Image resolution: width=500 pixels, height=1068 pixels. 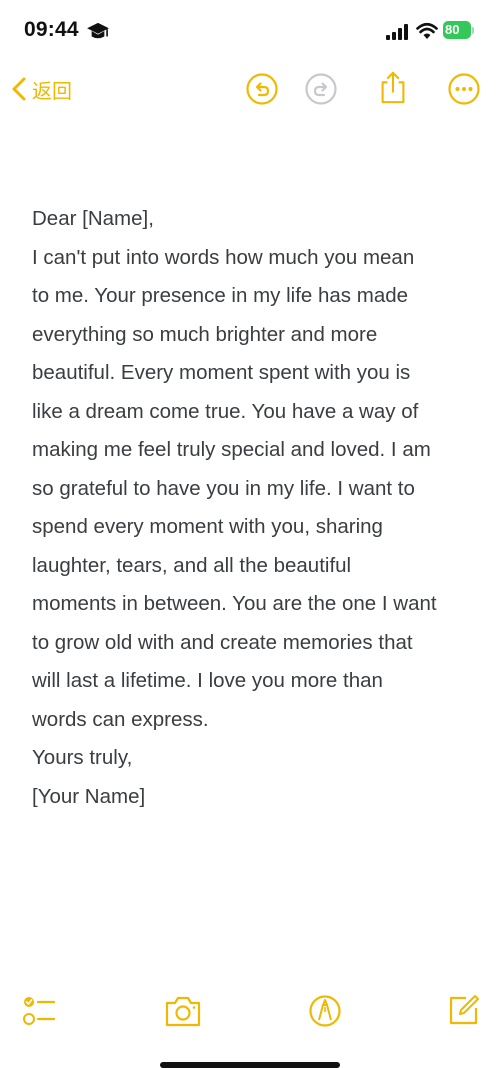 I want to click on camera-icon, so click(x=183, y=1011).